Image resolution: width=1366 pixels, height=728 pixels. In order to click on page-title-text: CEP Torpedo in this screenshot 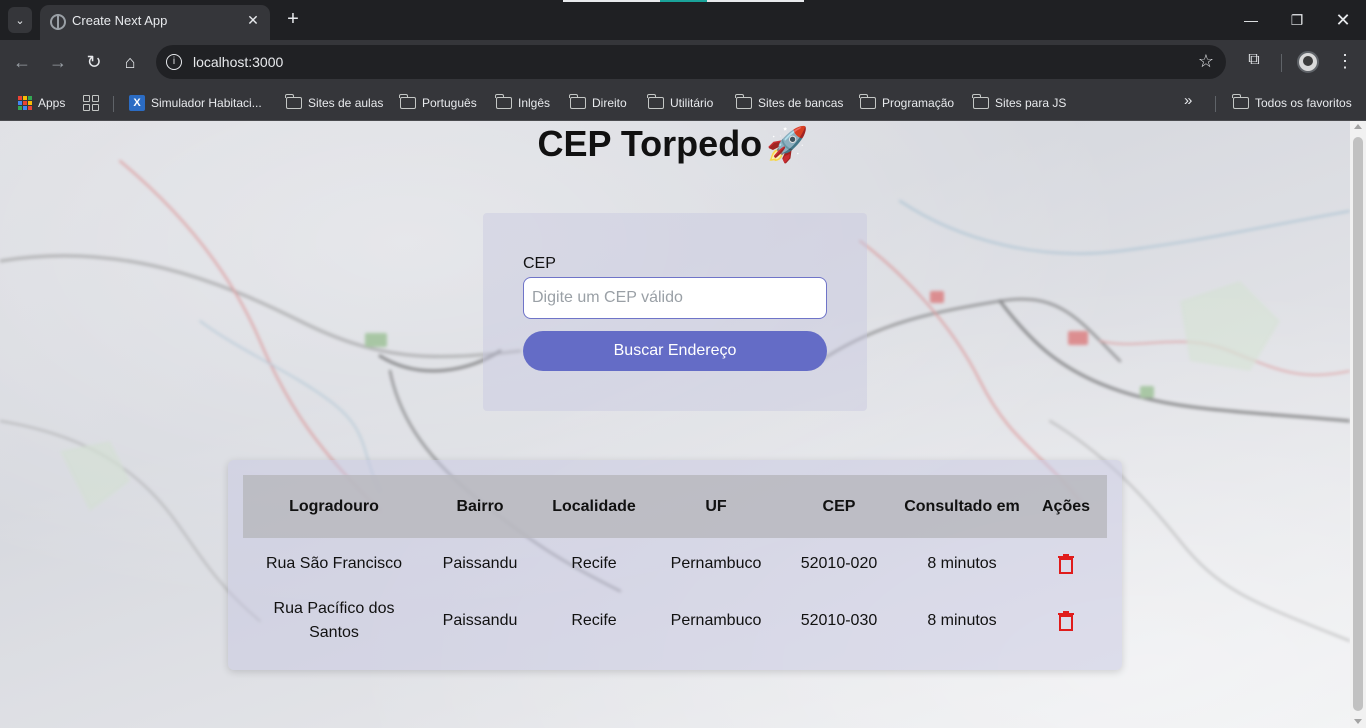, I will do `click(650, 143)`.